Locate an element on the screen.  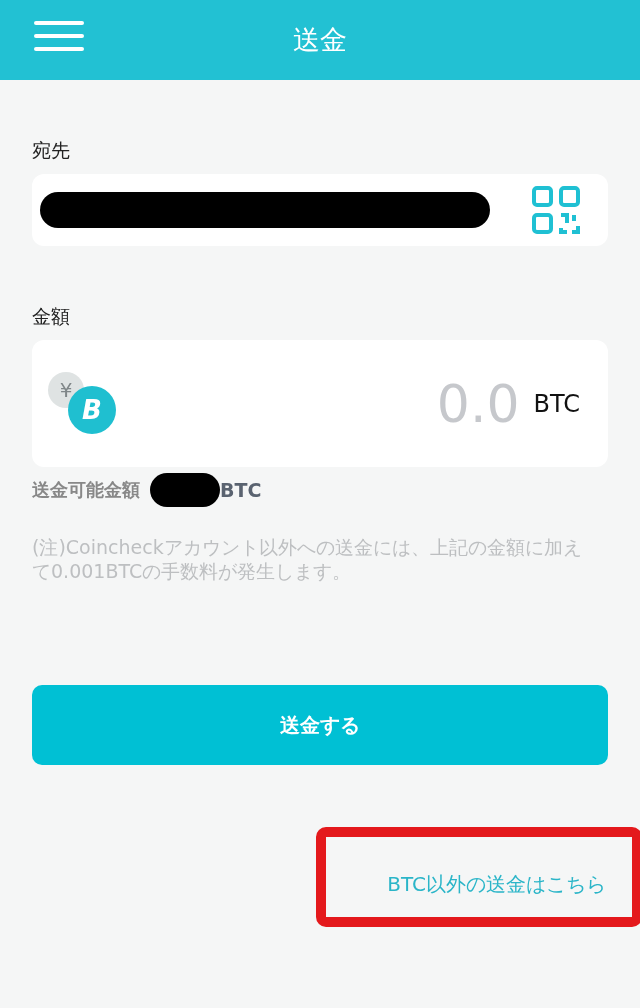
amount-field: ¥ B 0.0 BTC is located at coordinates (320, 403).